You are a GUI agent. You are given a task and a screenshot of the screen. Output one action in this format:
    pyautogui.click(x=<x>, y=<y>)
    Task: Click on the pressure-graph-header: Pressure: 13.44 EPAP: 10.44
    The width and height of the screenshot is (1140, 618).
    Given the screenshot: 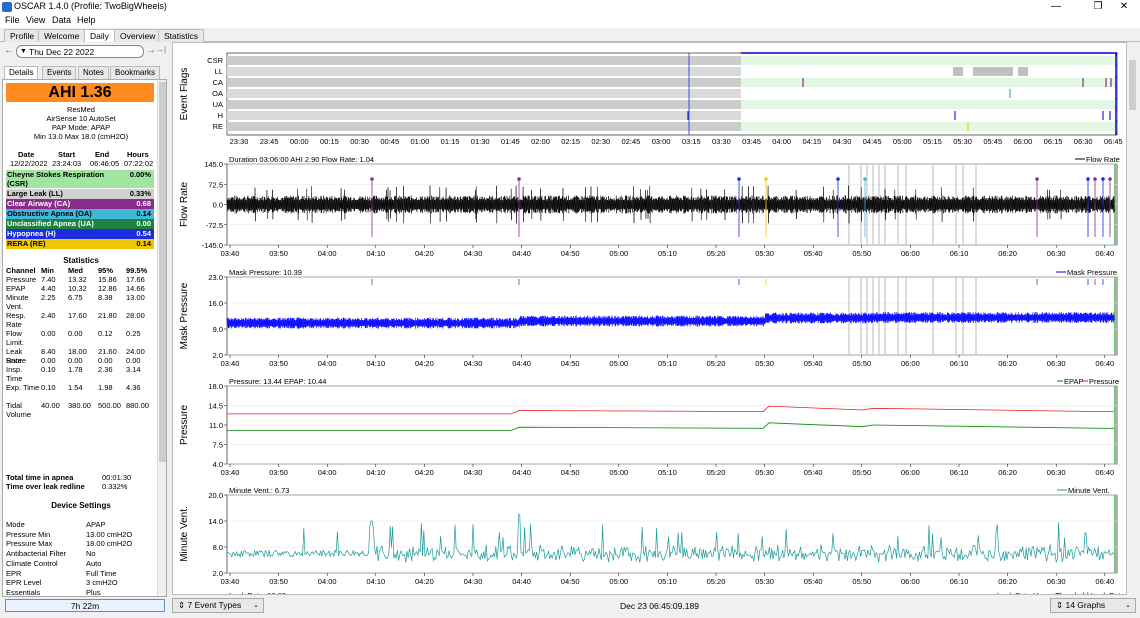 What is the action you would take?
    pyautogui.click(x=277, y=381)
    